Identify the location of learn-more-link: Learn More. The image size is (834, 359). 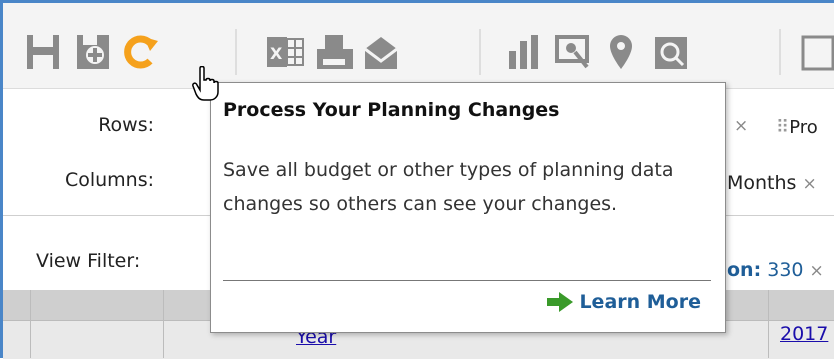
(624, 302).